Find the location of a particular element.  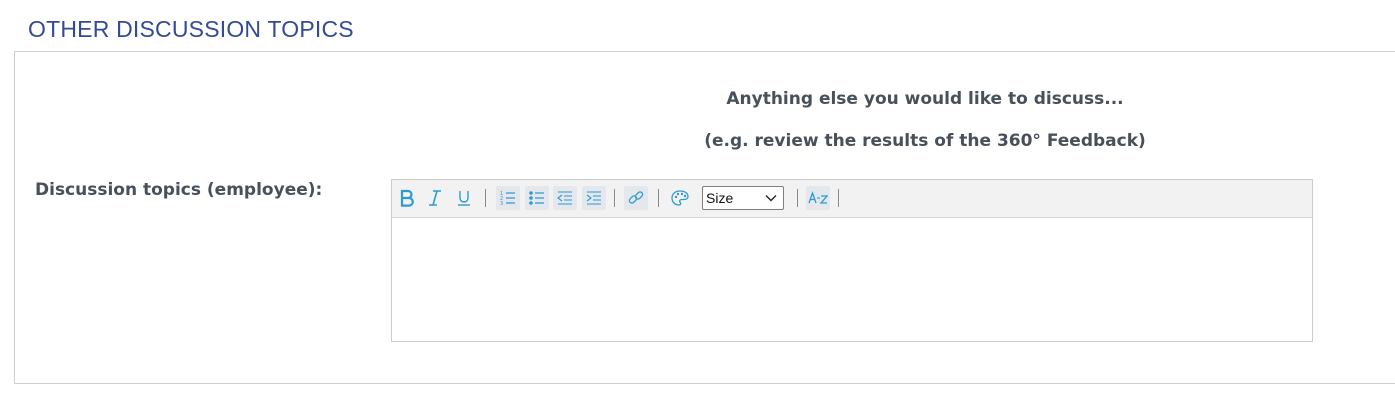

font-size-select: Size is located at coordinates (743, 198).